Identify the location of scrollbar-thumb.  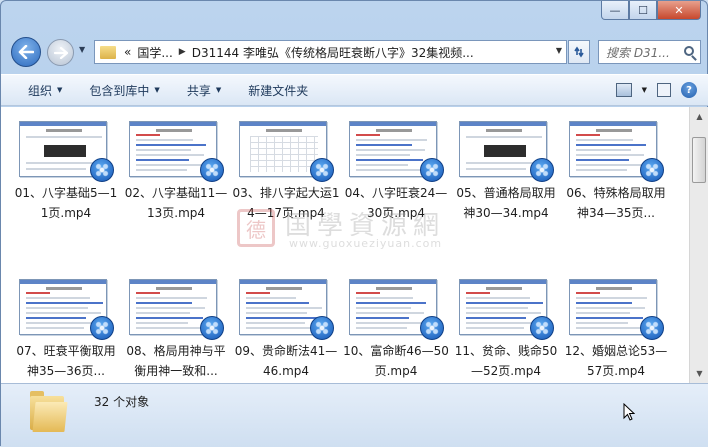
(699, 160).